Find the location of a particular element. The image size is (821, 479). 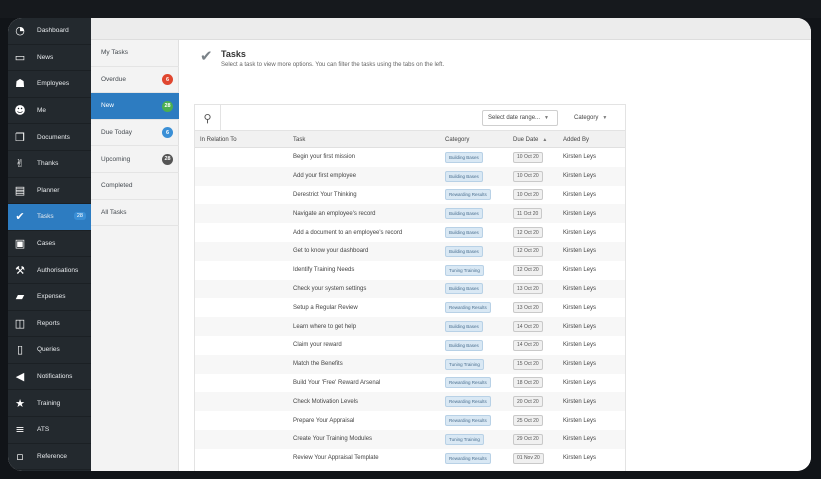

filter-tab-my-tasks: My Tasks is located at coordinates (135, 53).